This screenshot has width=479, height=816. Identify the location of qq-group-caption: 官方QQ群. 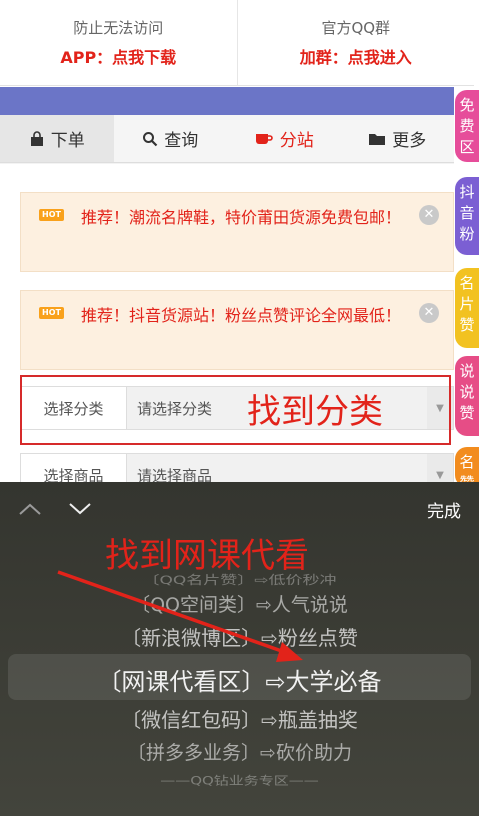
(356, 28).